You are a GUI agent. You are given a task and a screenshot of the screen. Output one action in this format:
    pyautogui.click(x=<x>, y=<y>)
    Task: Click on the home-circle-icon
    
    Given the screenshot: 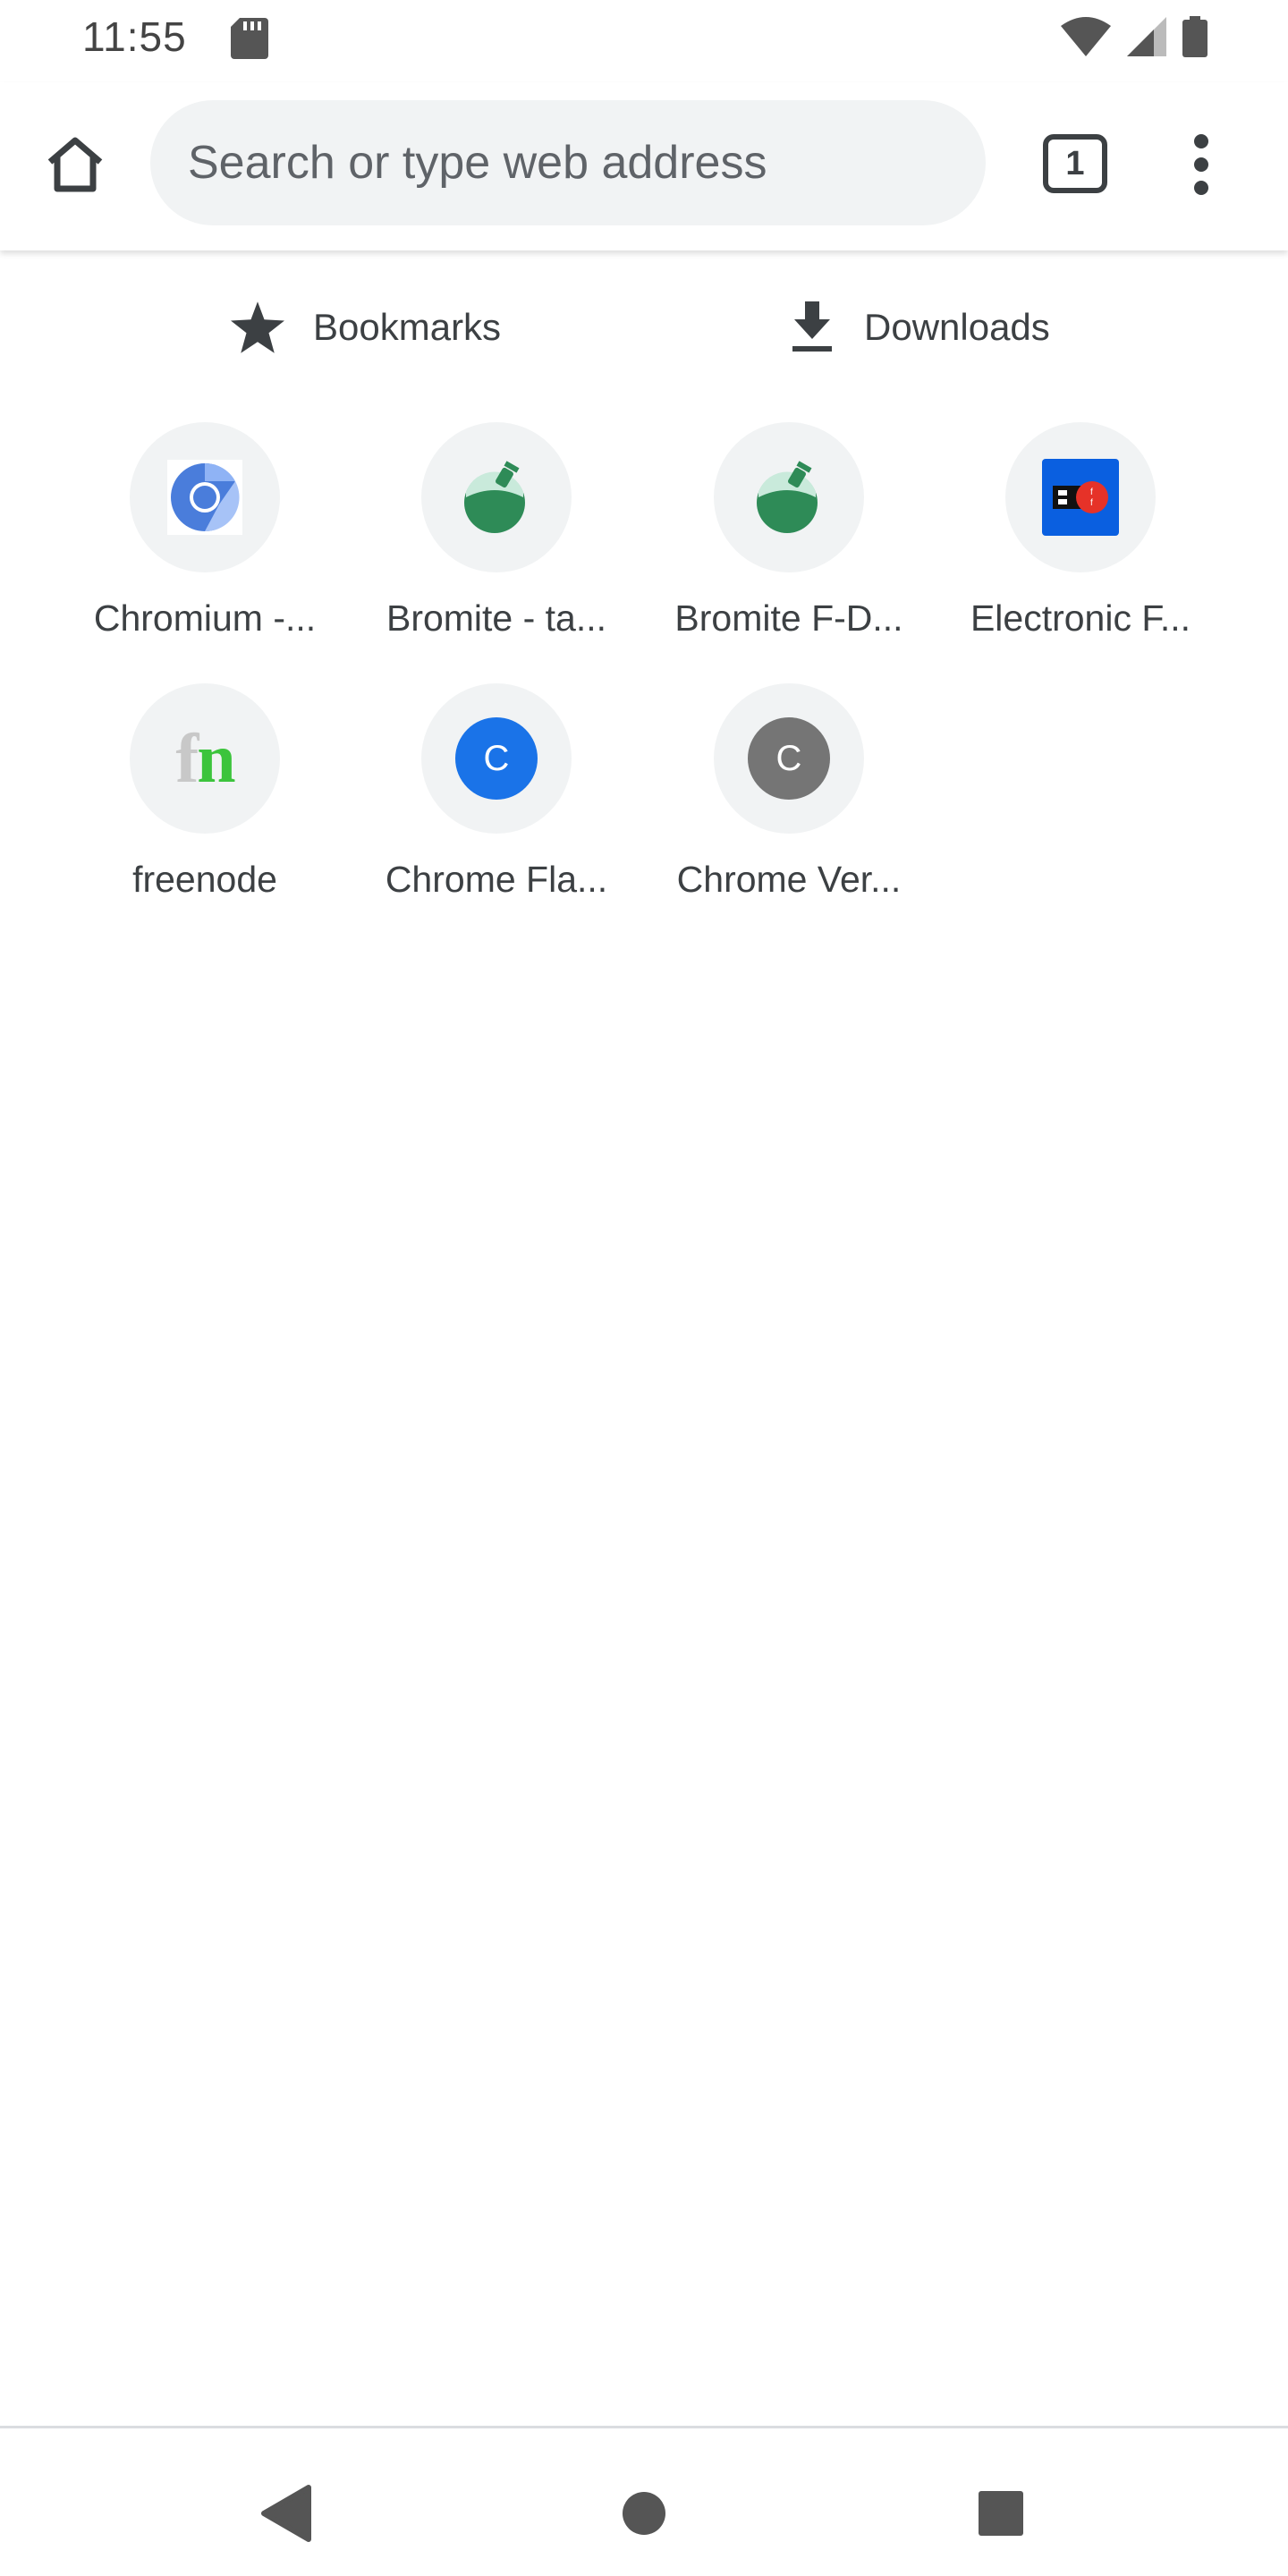 What is the action you would take?
    pyautogui.click(x=644, y=2513)
    